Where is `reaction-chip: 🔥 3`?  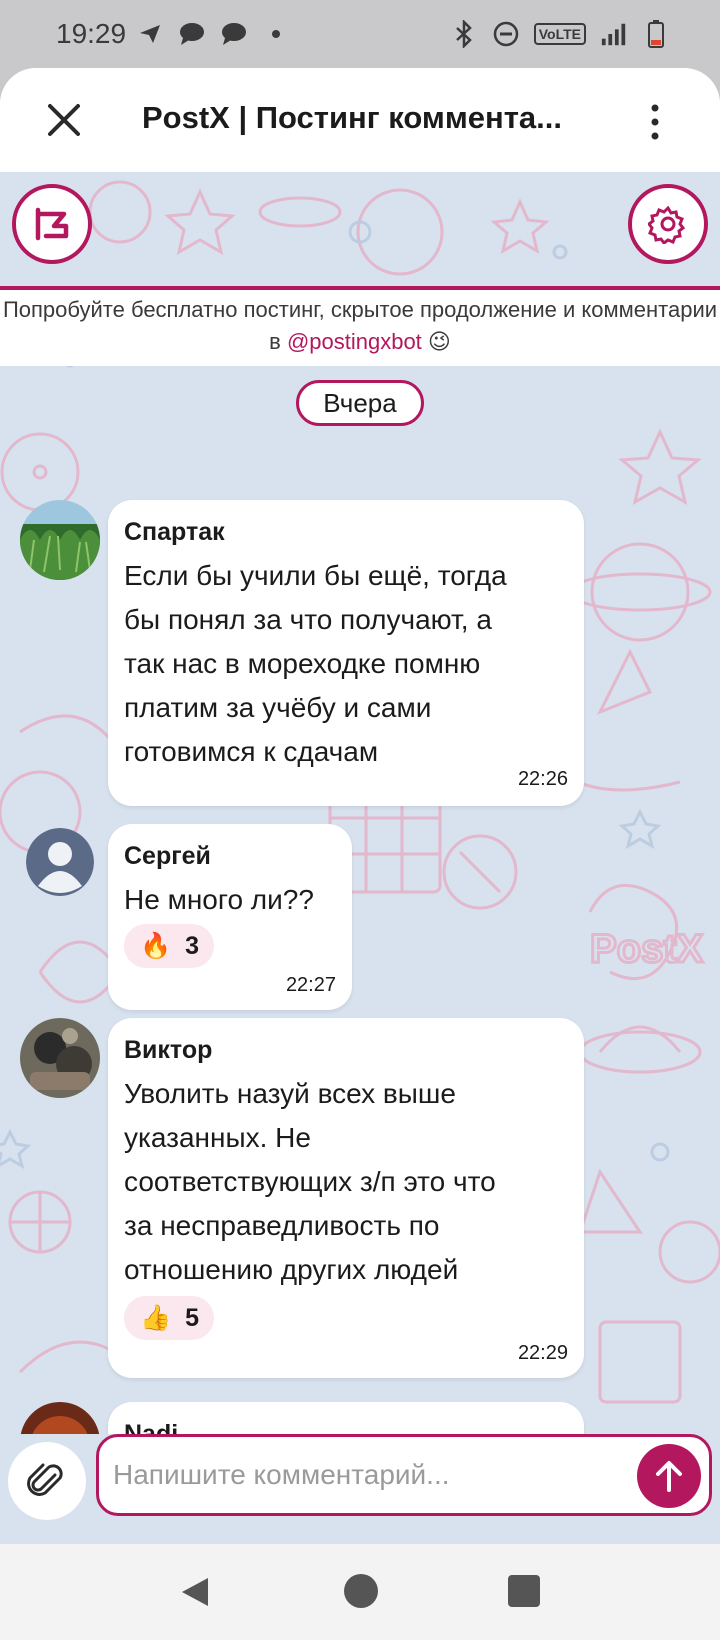
reaction-chip: 🔥 3 is located at coordinates (169, 946).